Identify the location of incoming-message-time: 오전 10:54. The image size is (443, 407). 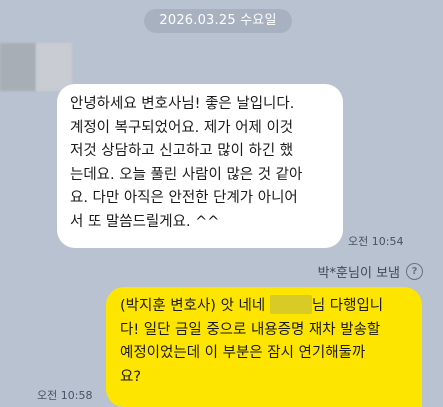
(376, 241).